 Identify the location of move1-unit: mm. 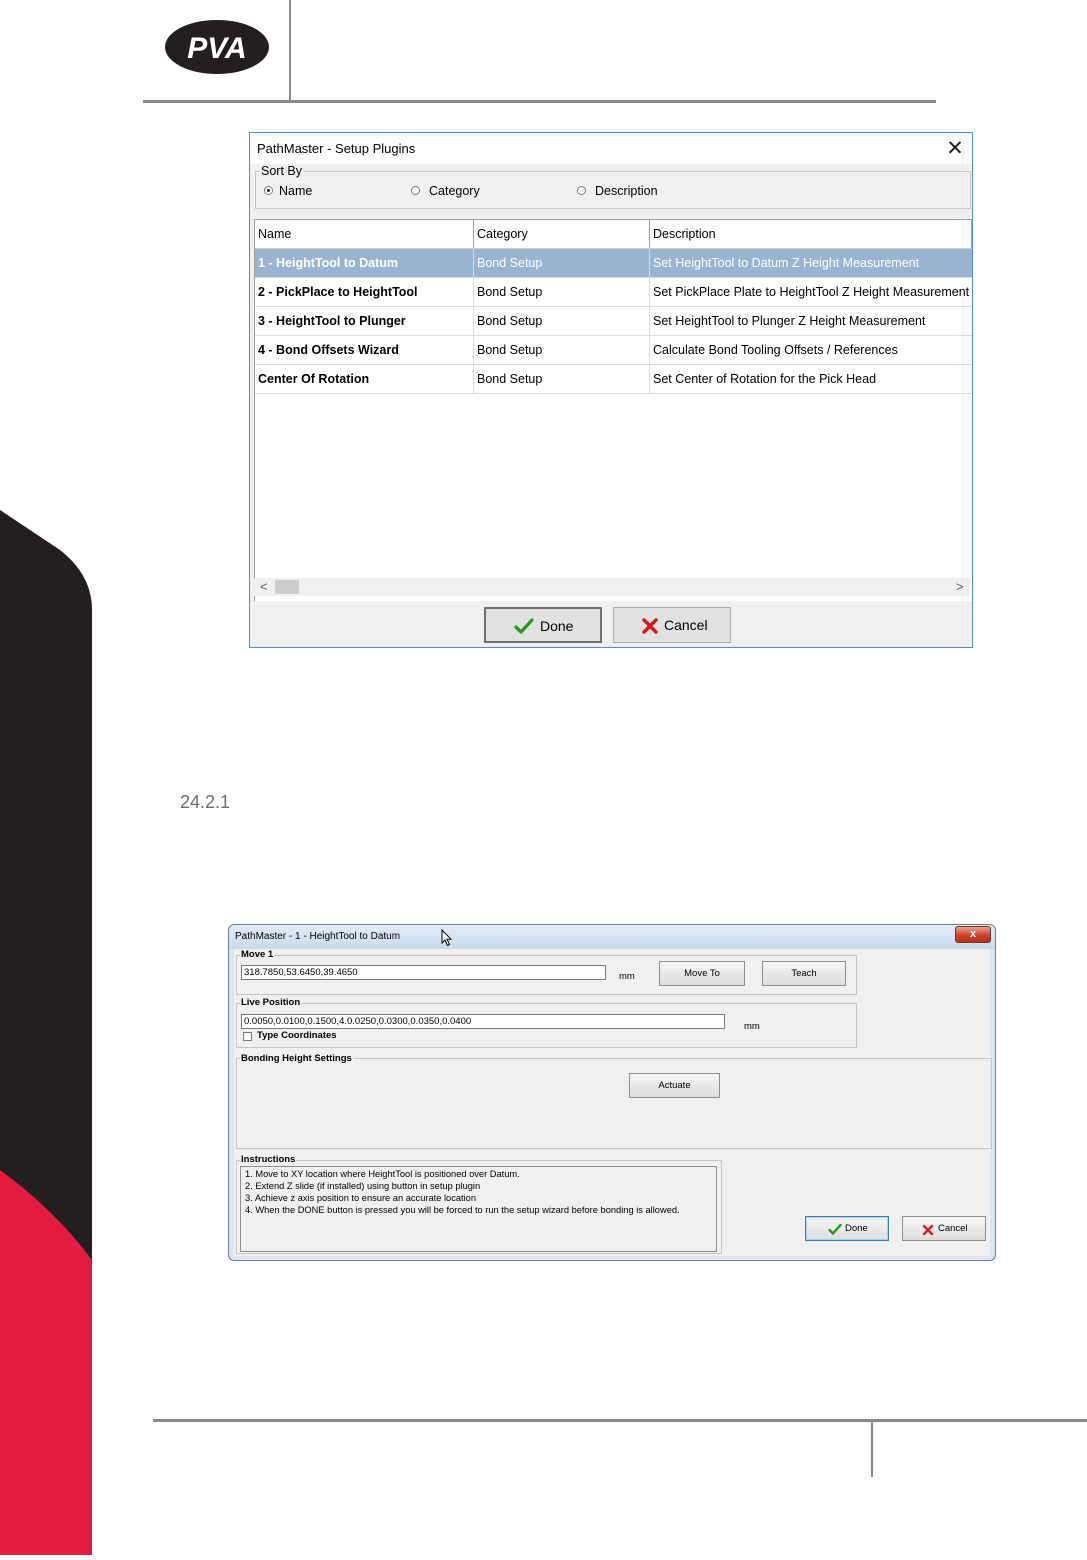
(627, 976).